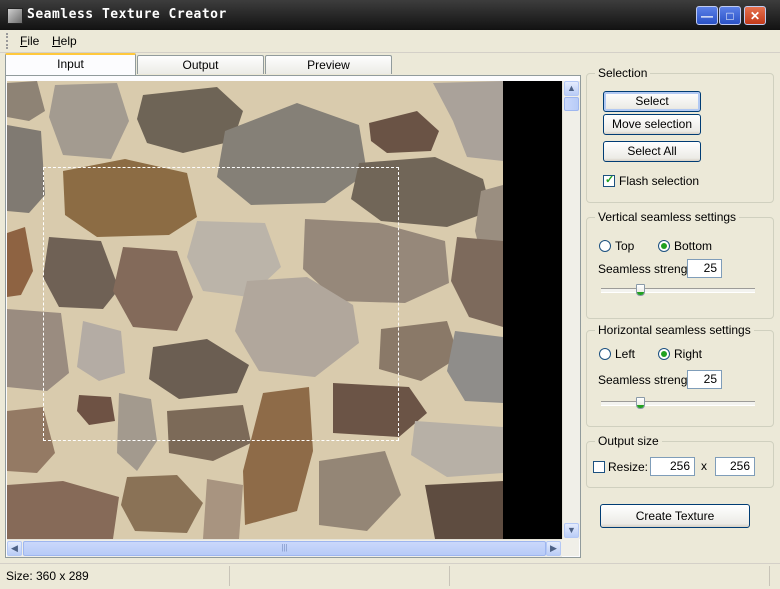 The image size is (780, 589). Describe the element at coordinates (735, 466) in the screenshot. I see `output-height-input: 256` at that location.